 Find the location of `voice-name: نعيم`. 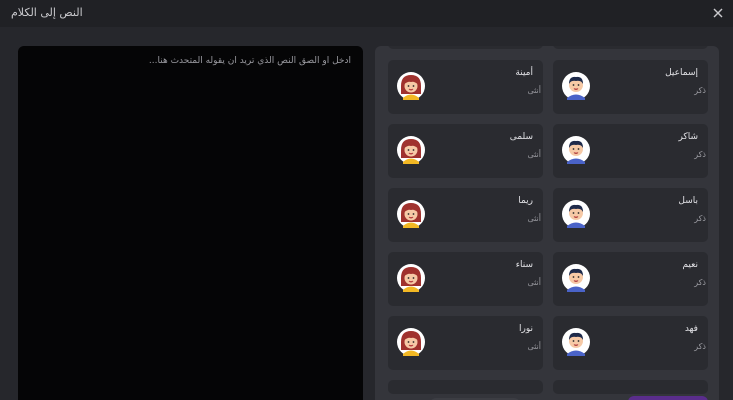

voice-name: نعيم is located at coordinates (690, 265).